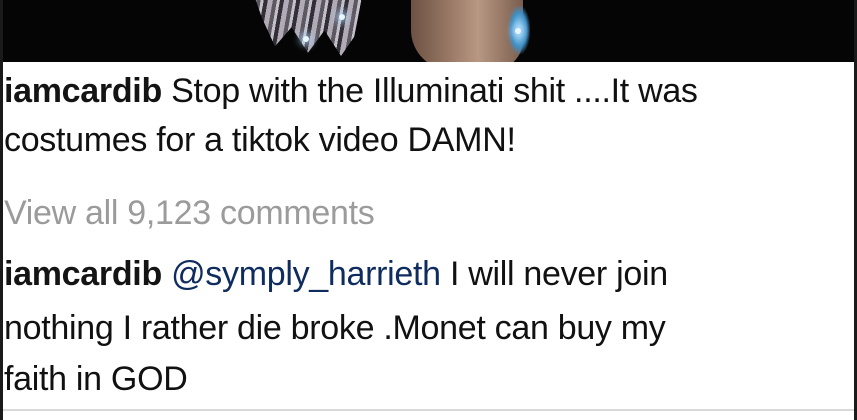  Describe the element at coordinates (308, 28) in the screenshot. I see `costume-fringe` at that location.